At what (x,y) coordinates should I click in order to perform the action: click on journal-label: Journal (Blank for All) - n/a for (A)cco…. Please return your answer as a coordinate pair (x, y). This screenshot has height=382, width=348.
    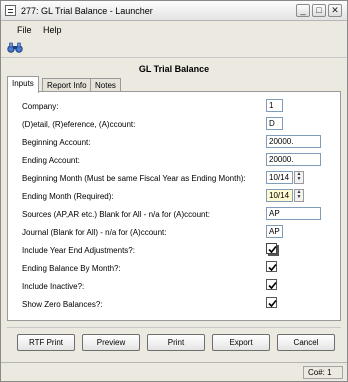
    Looking at the image, I should click on (94, 232).